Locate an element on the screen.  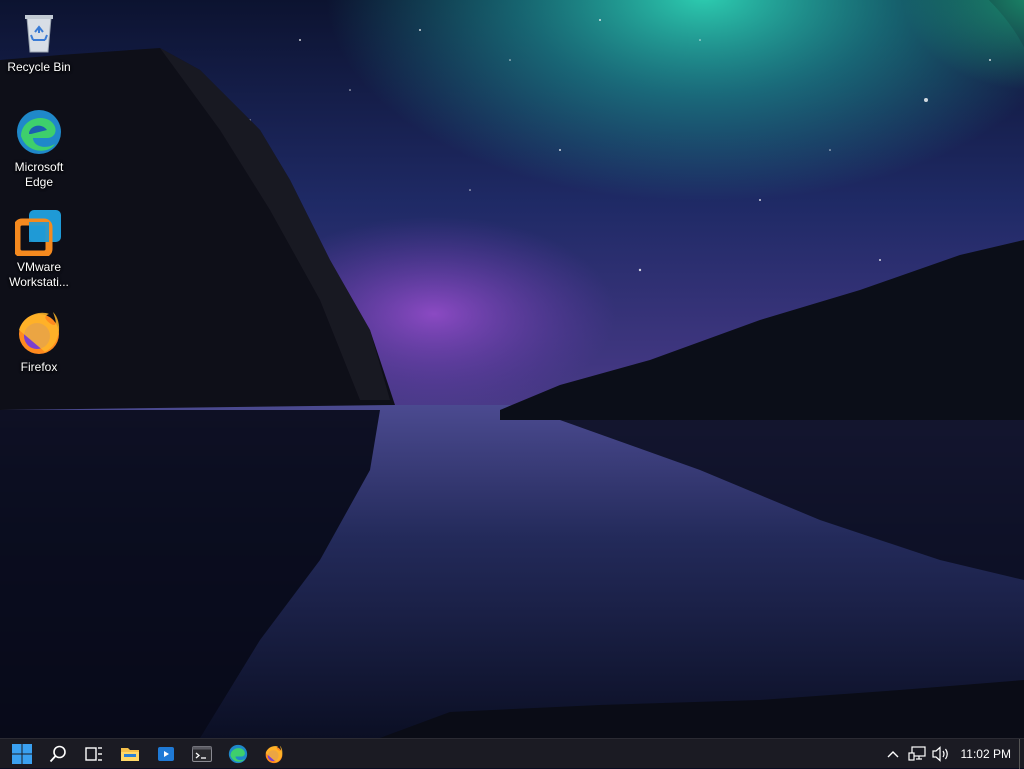
desktop-icon-recycle-bin: Recycle Bin is located at coordinates (39, 41).